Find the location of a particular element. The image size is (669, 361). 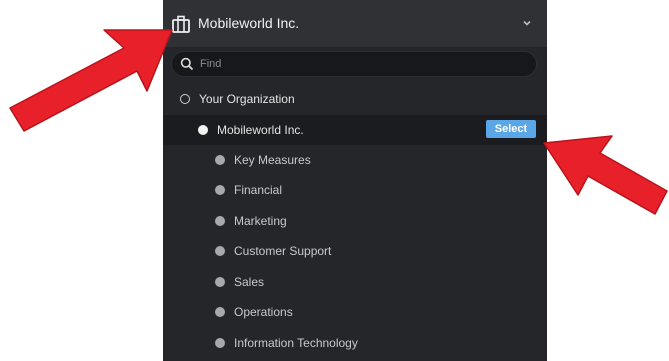

tree-item-label: Mobileworld Inc. is located at coordinates (260, 130).